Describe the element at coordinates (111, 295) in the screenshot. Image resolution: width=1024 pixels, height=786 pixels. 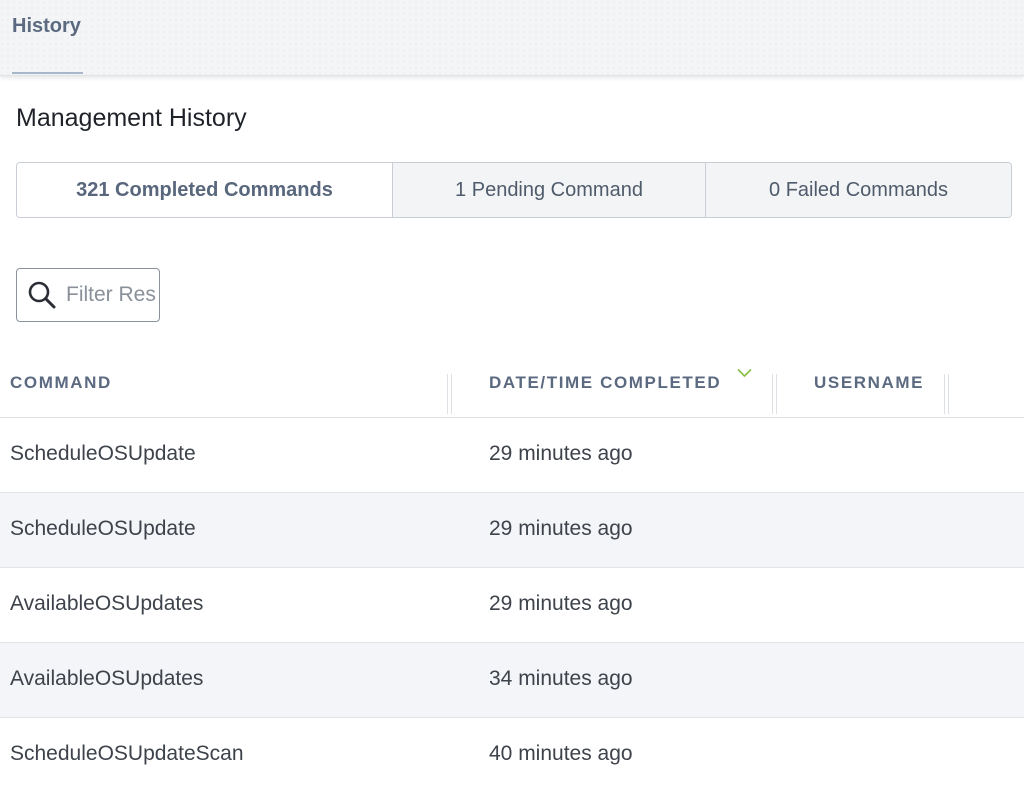
I see `filter-input` at that location.